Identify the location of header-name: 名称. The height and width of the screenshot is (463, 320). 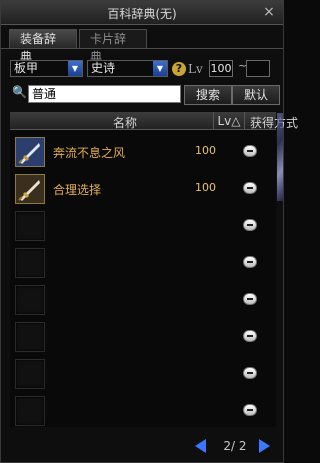
(125, 122).